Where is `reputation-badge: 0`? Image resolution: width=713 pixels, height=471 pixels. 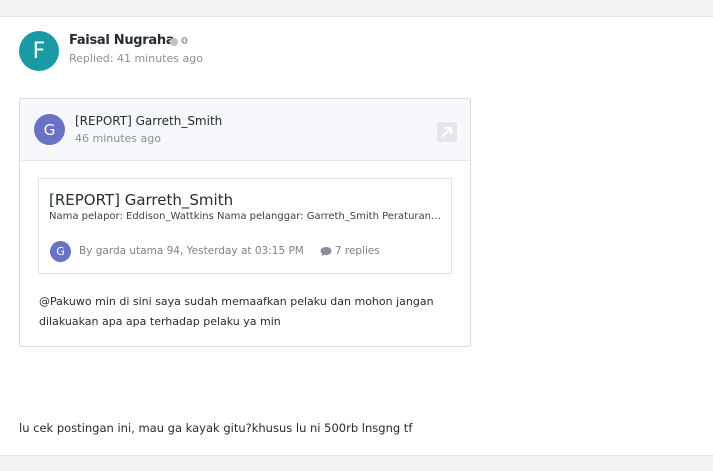 reputation-badge: 0 is located at coordinates (179, 41).